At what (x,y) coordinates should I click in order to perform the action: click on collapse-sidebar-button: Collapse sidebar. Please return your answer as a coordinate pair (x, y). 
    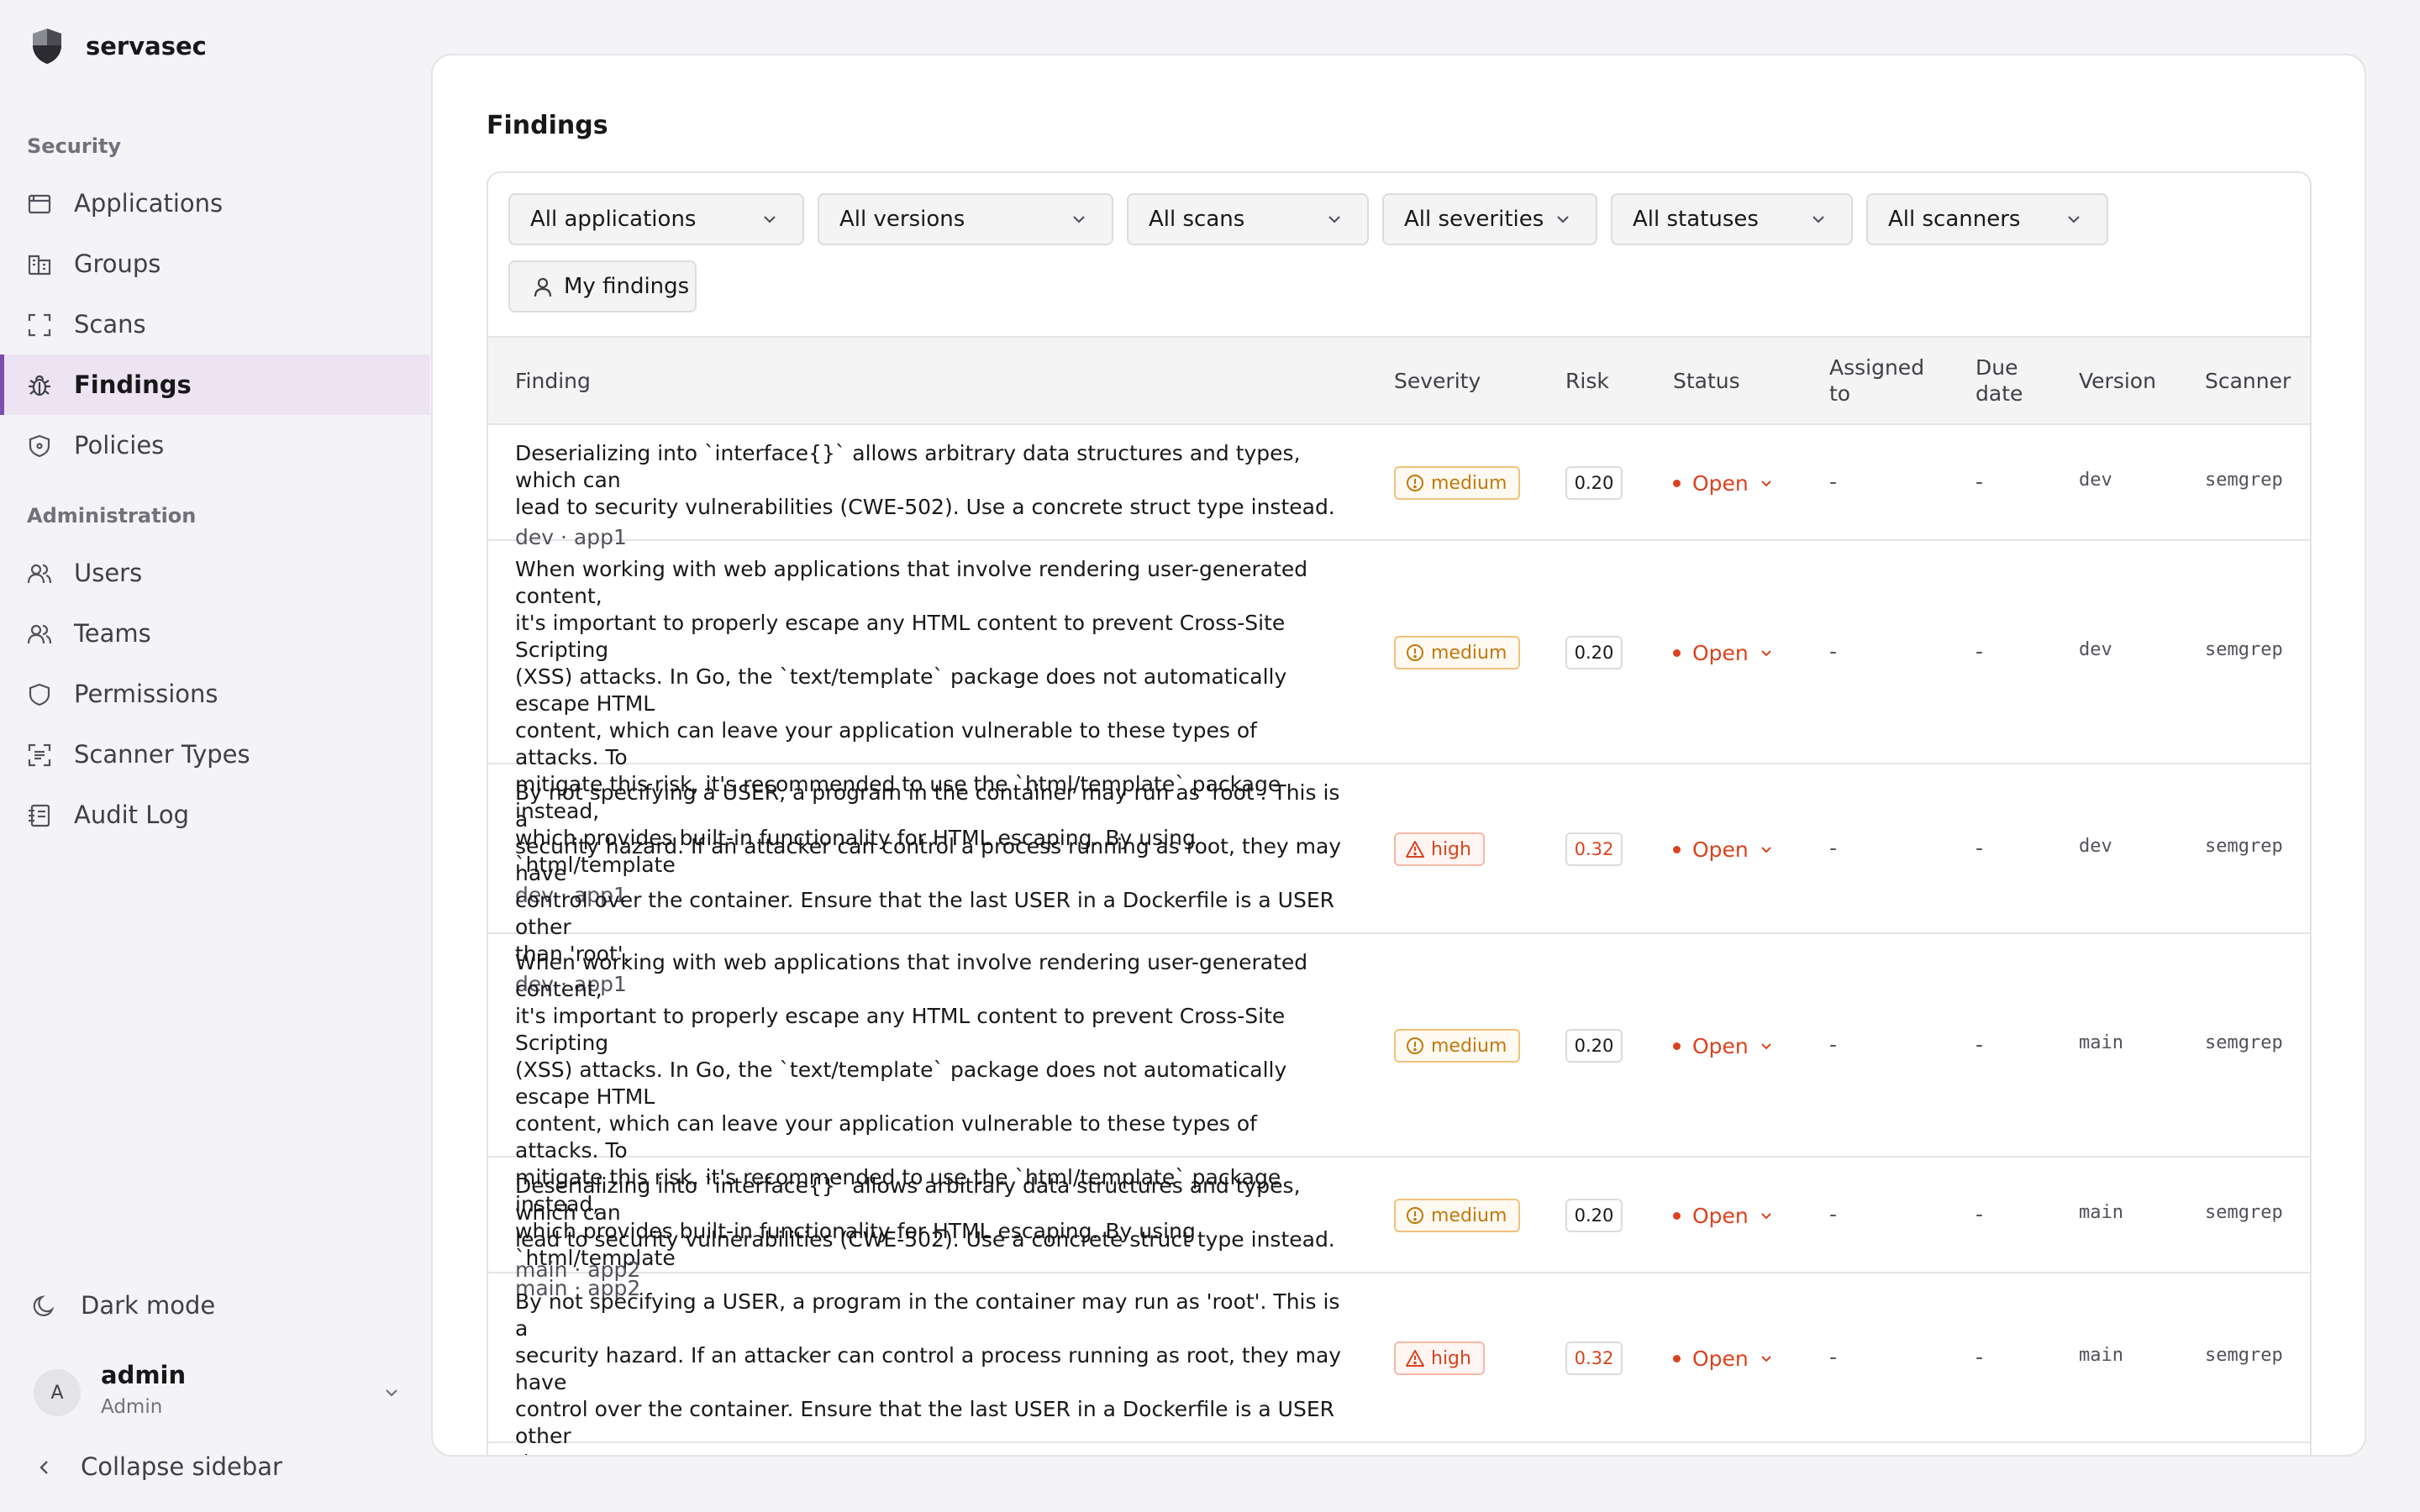
    Looking at the image, I should click on (215, 1466).